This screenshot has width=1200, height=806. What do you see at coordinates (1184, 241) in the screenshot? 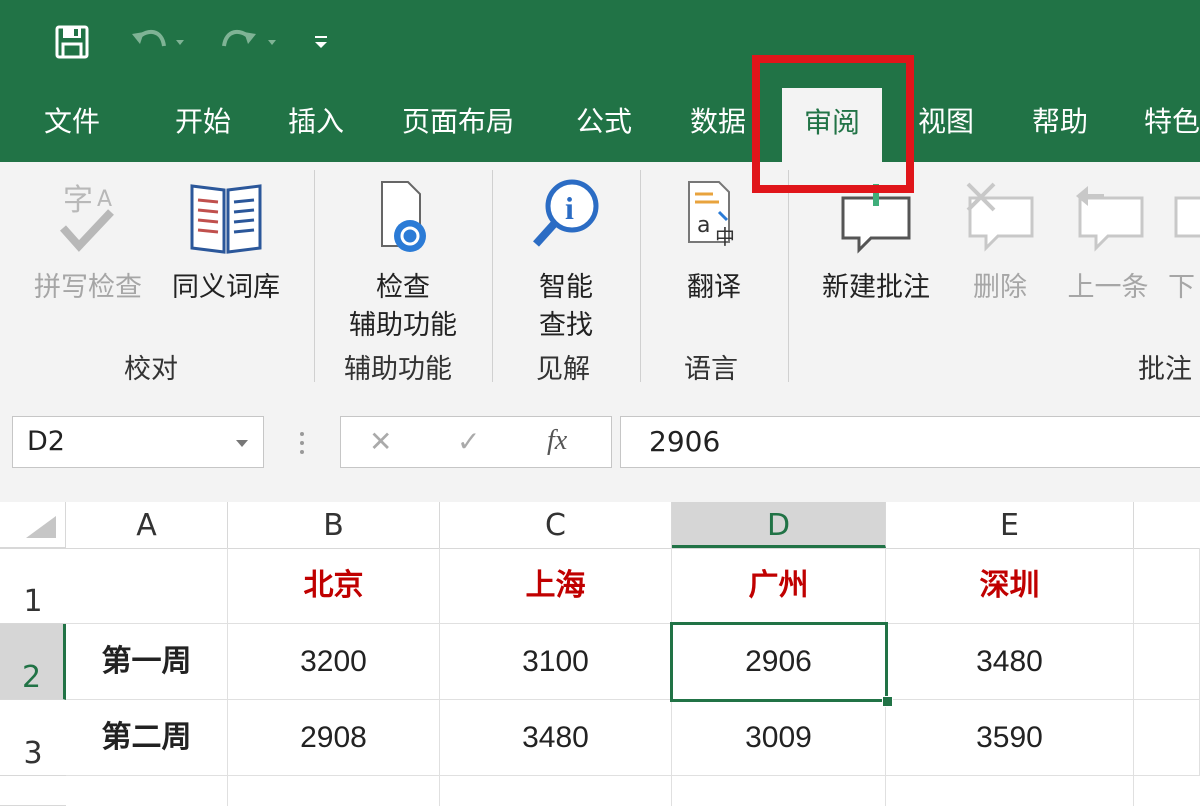
I see `next-comment-button: 下` at bounding box center [1184, 241].